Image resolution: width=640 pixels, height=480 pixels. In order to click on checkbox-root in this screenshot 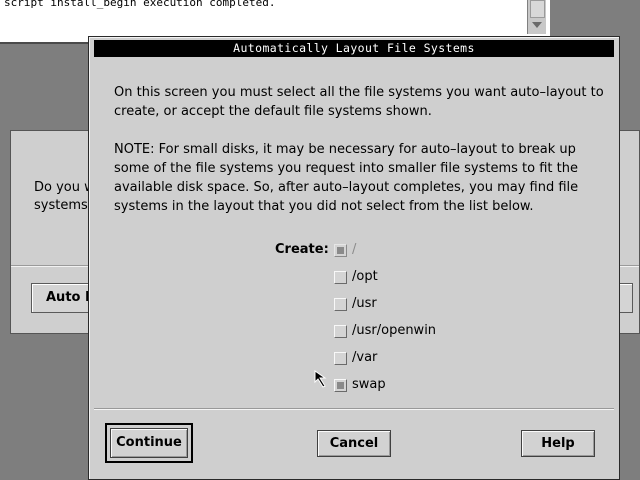, I will do `click(340, 250)`.